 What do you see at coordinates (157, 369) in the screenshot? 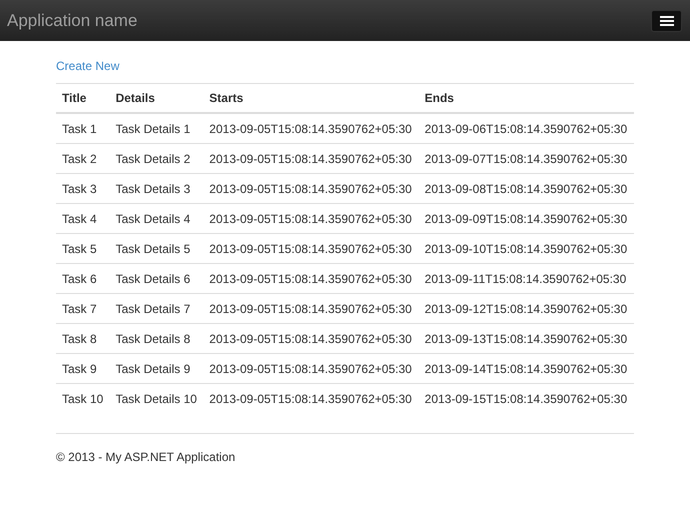
I see `table-cell: Task Details 9` at bounding box center [157, 369].